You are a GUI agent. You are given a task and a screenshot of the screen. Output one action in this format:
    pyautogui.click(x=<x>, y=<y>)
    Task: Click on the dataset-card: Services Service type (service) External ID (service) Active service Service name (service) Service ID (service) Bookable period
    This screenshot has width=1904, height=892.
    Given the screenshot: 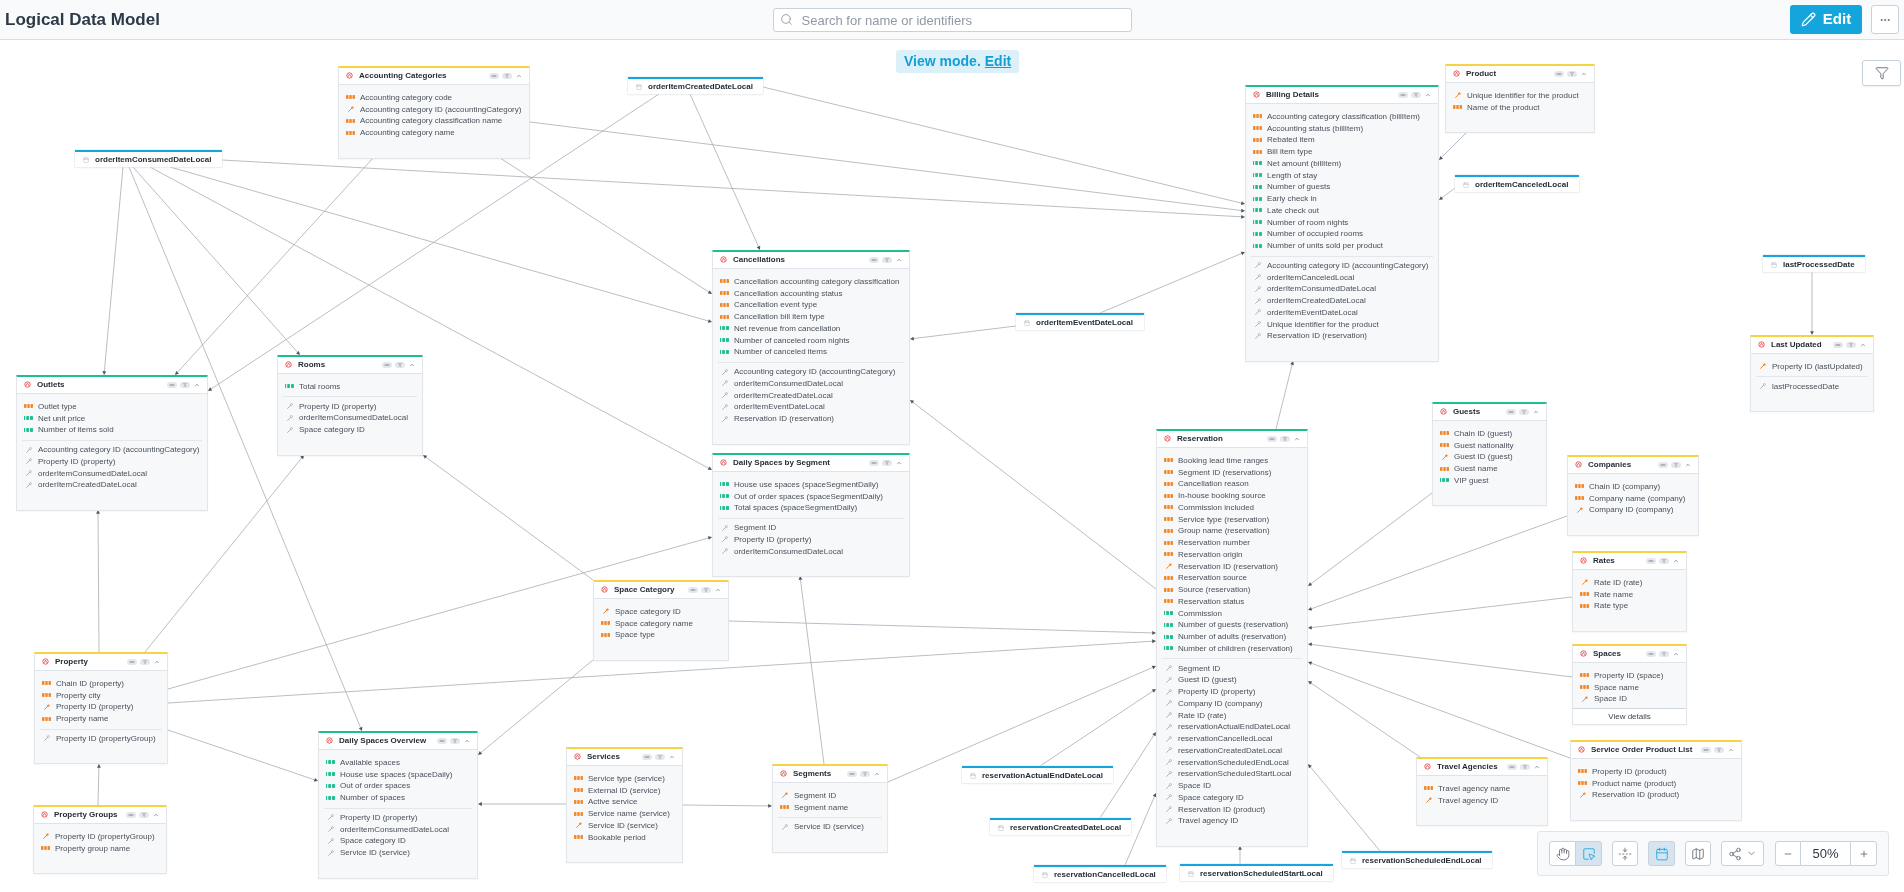 What is the action you would take?
    pyautogui.click(x=624, y=805)
    